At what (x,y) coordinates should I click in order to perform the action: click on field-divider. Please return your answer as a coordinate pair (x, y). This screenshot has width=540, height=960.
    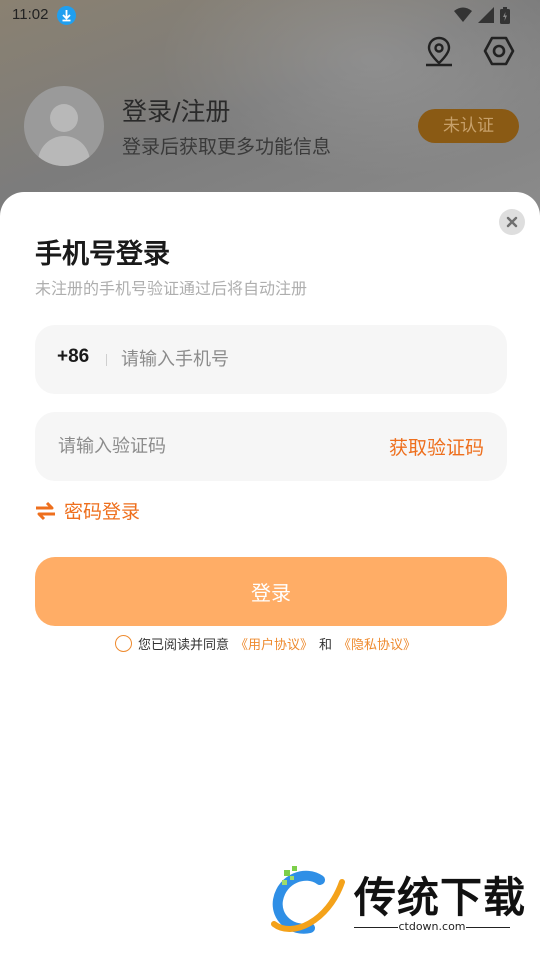
    Looking at the image, I should click on (106, 360).